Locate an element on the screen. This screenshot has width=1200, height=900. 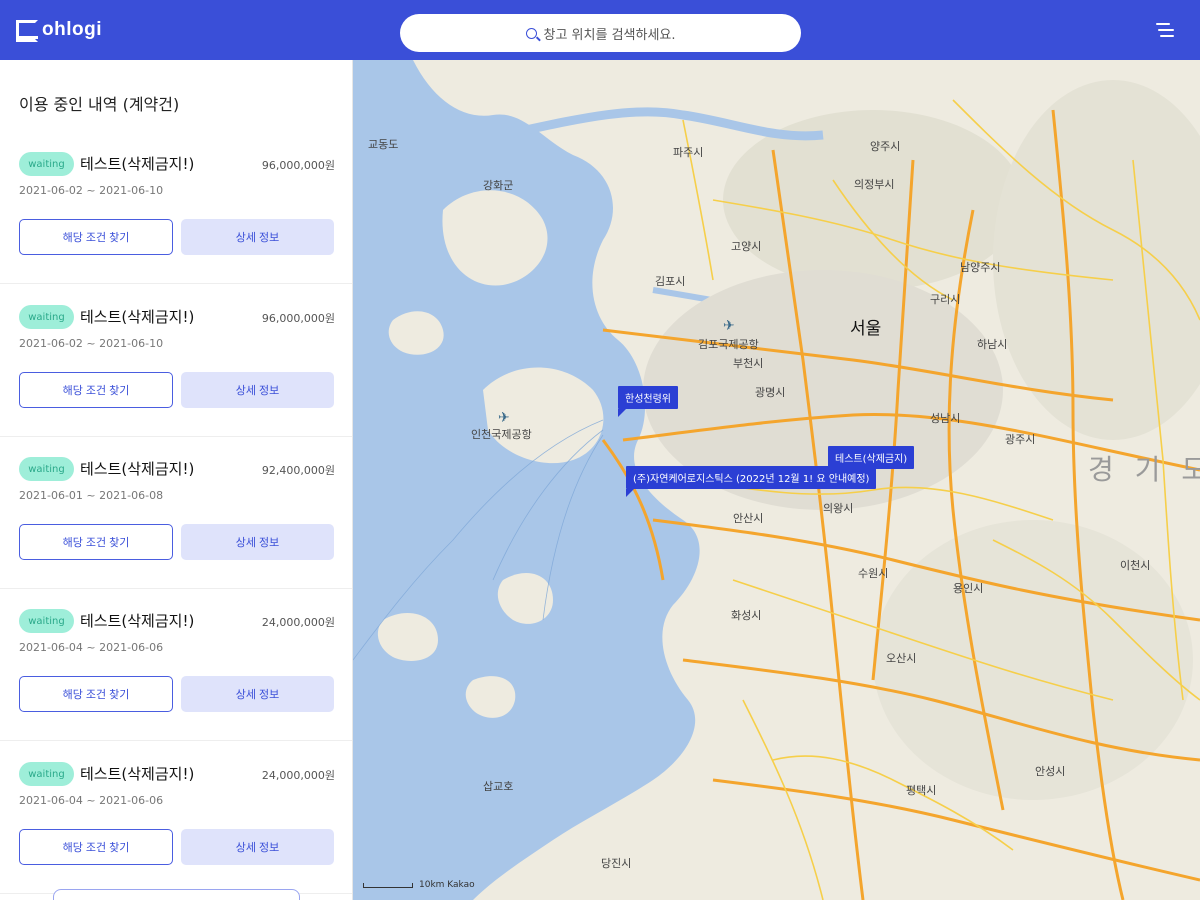
place-label: 의왕시 is located at coordinates (838, 508).